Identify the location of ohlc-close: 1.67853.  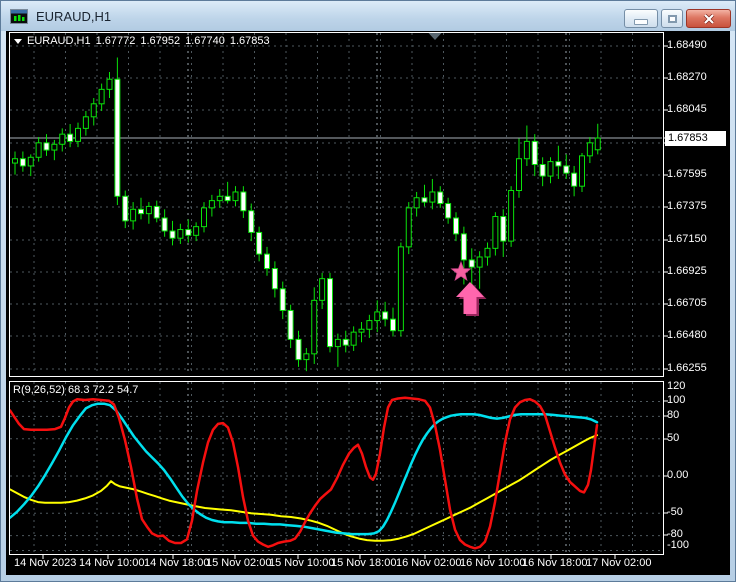
(249, 41).